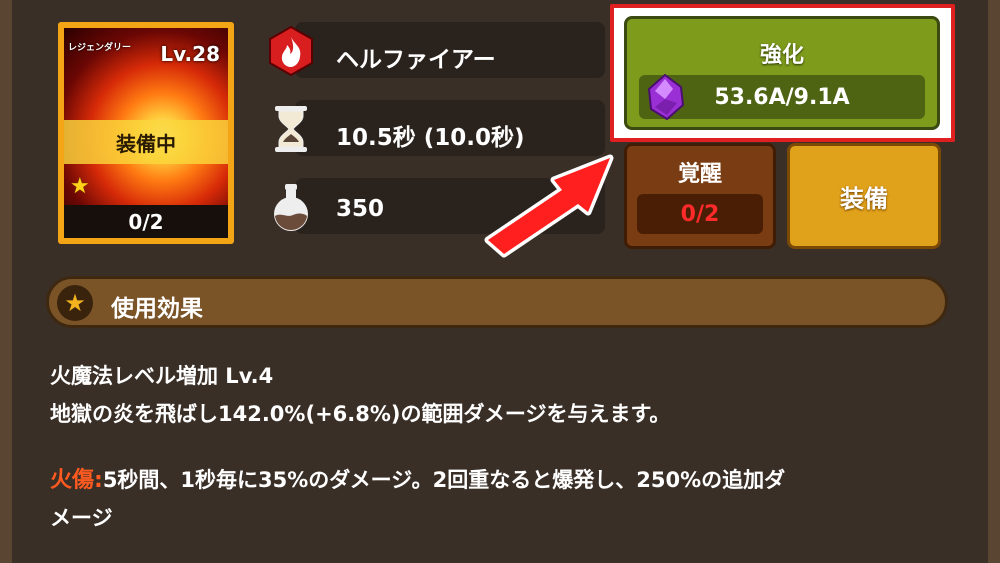 The width and height of the screenshot is (1000, 563). Describe the element at coordinates (190, 54) in the screenshot. I see `skill-level: Lv.28` at that location.